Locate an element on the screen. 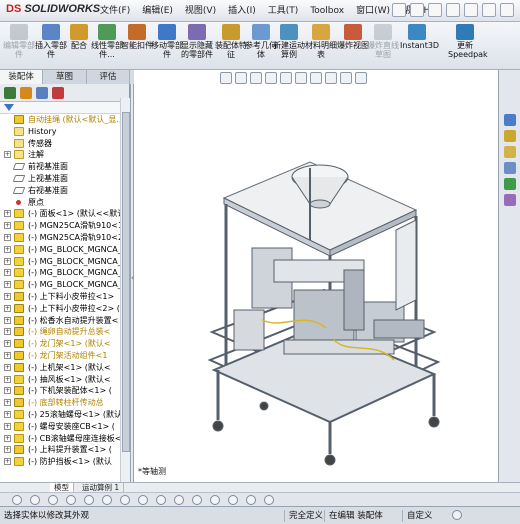  ribbon-button: 爆炸直线草图 is located at coordinates (383, 41).